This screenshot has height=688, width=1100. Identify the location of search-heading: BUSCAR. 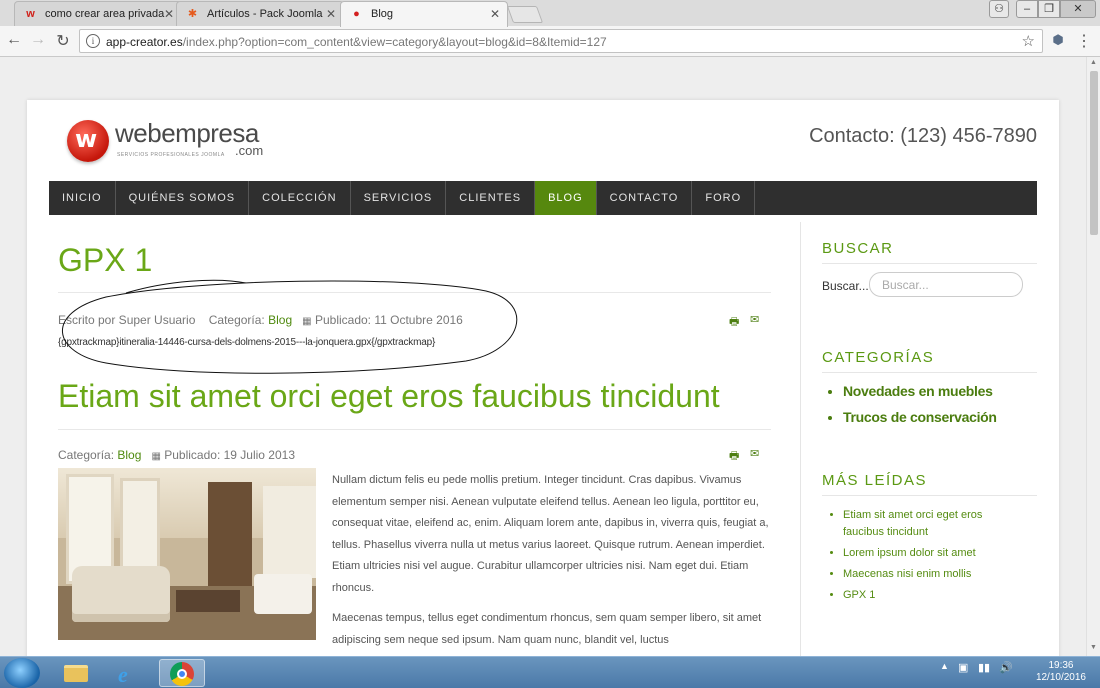
(929, 252).